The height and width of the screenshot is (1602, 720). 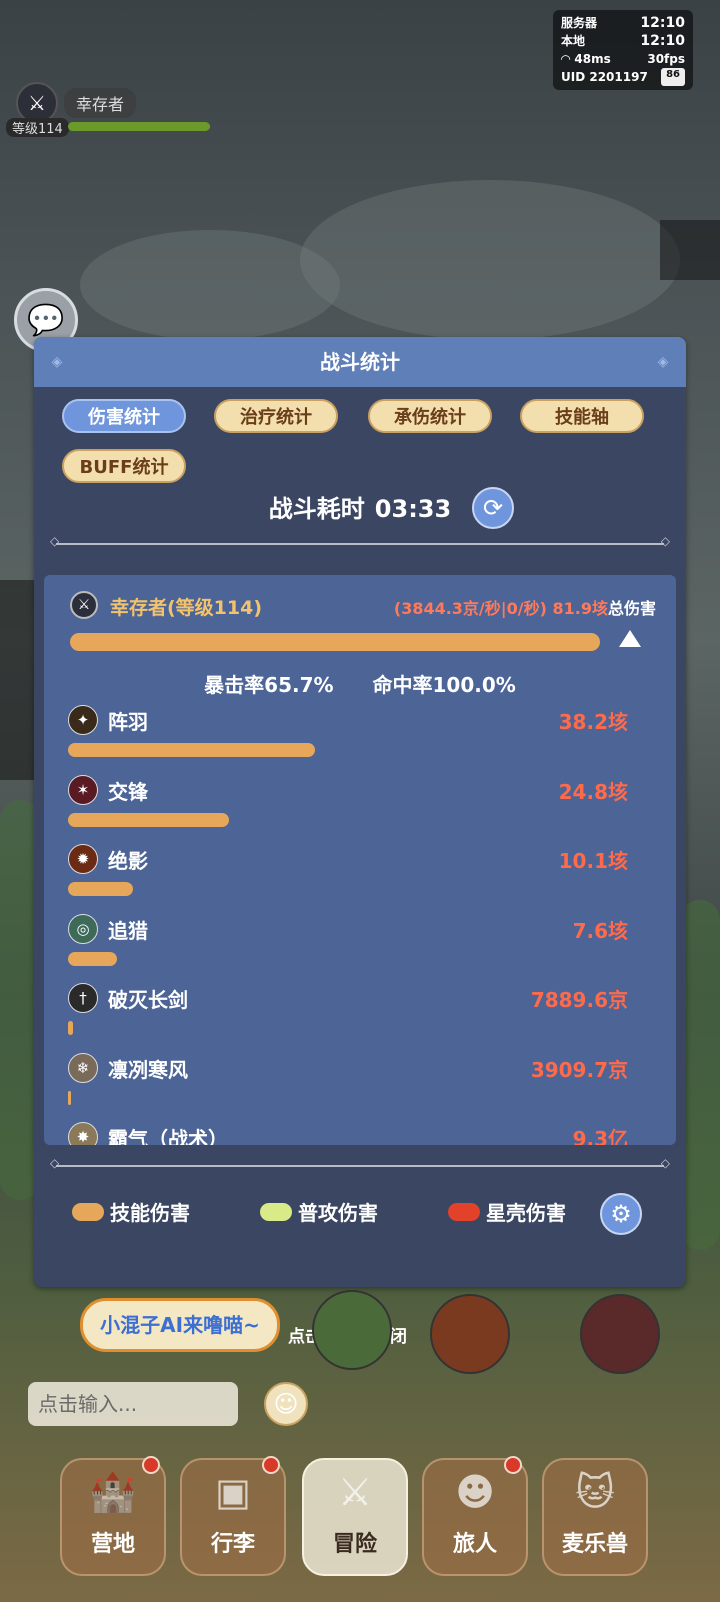 What do you see at coordinates (604, 77) in the screenshot?
I see `uid-label: UID 2201197` at bounding box center [604, 77].